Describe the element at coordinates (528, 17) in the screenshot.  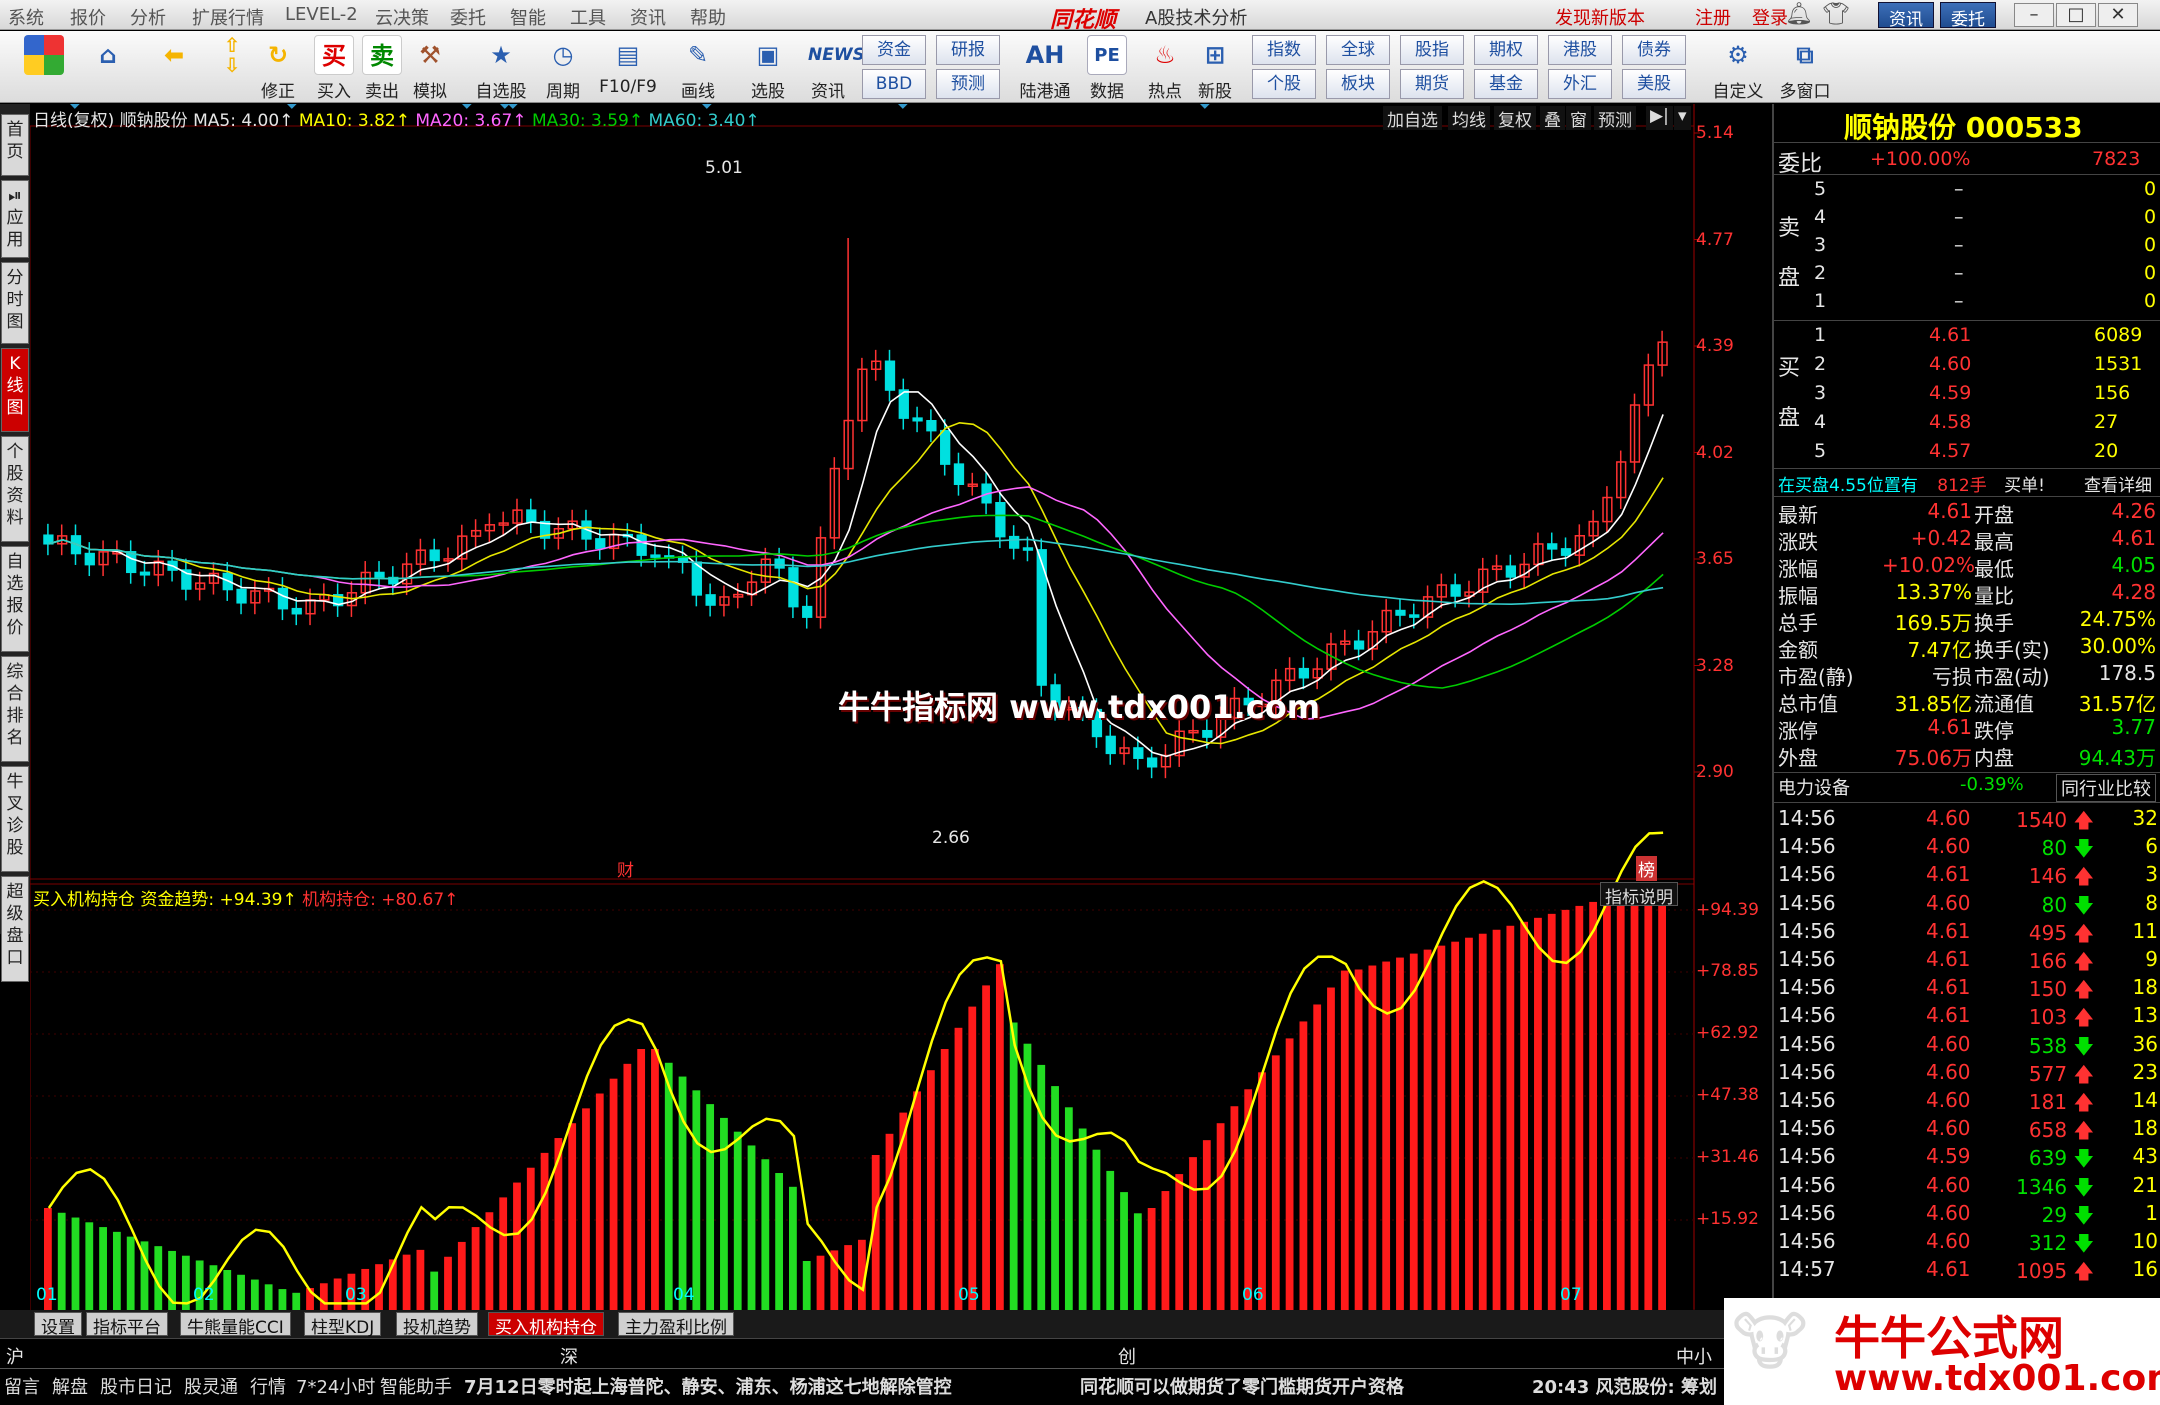
I see `menu-smart: 智能` at that location.